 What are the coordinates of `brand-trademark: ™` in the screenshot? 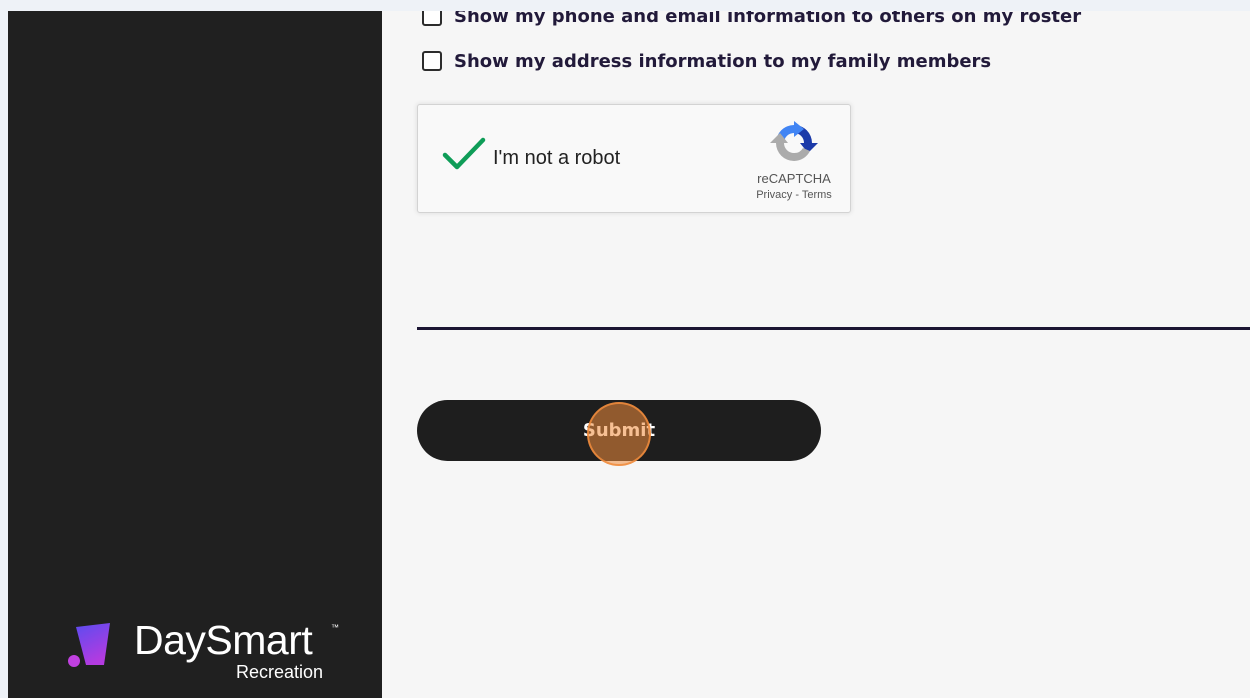 It's located at (335, 627).